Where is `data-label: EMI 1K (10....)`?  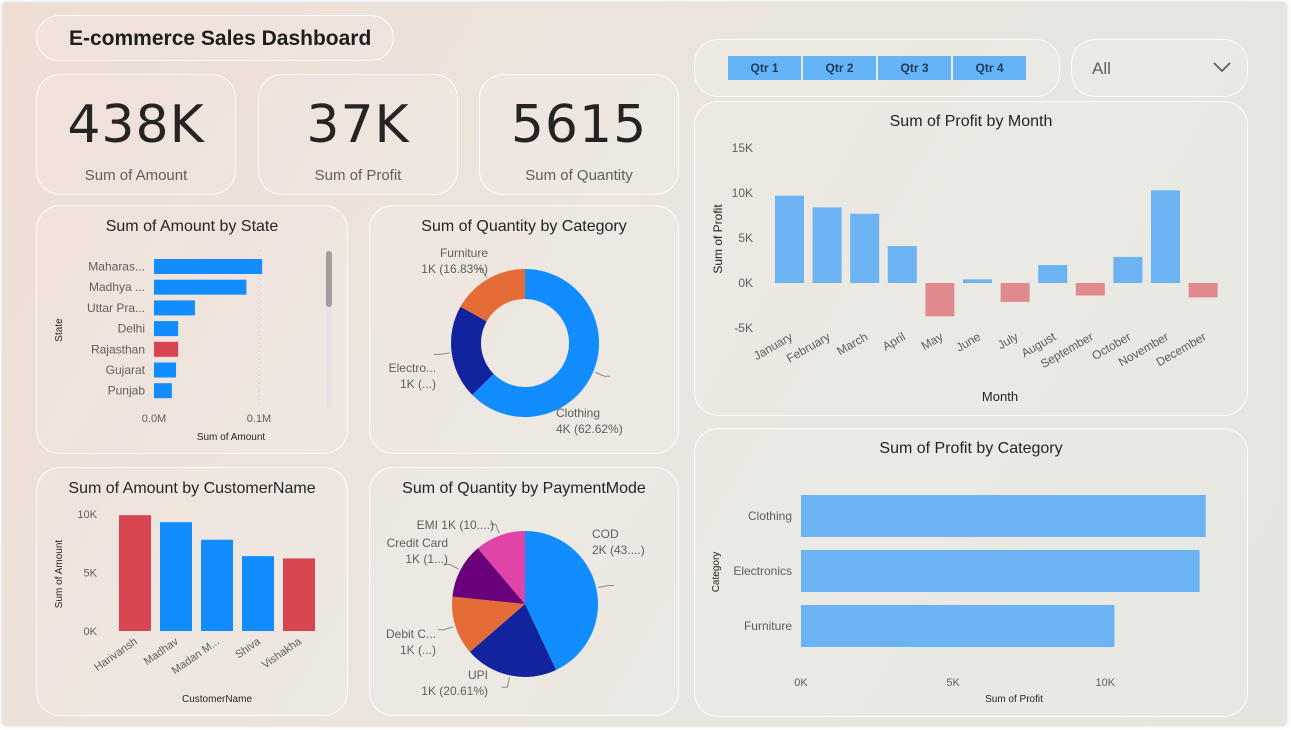 data-label: EMI 1K (10....) is located at coordinates (455, 525).